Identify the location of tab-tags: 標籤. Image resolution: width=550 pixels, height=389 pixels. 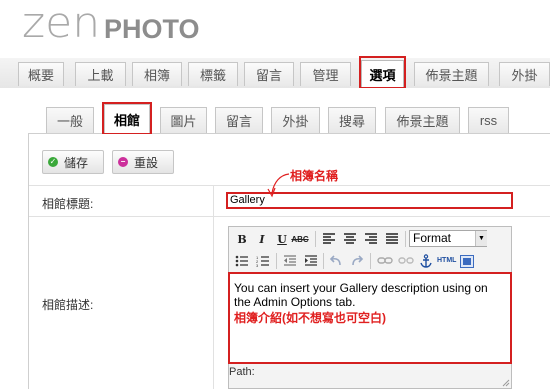
(213, 74).